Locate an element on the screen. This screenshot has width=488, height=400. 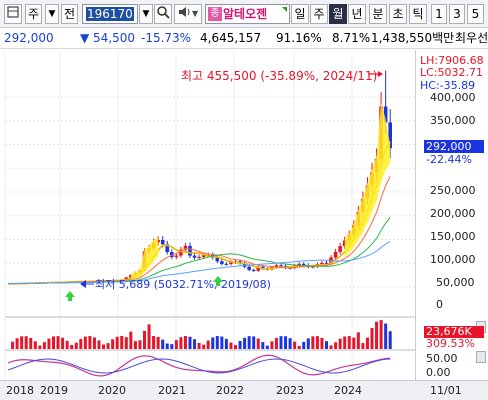
y-tick-50000: 50,000 is located at coordinates (455, 282).